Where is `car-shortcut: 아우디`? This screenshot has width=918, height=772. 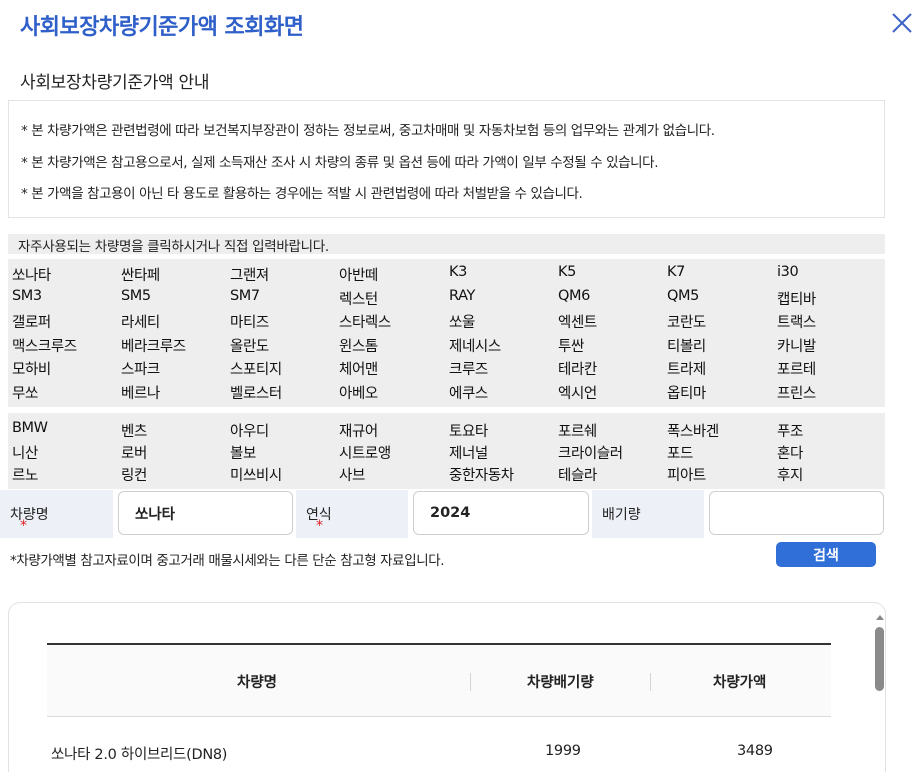 car-shortcut: 아우디 is located at coordinates (249, 430).